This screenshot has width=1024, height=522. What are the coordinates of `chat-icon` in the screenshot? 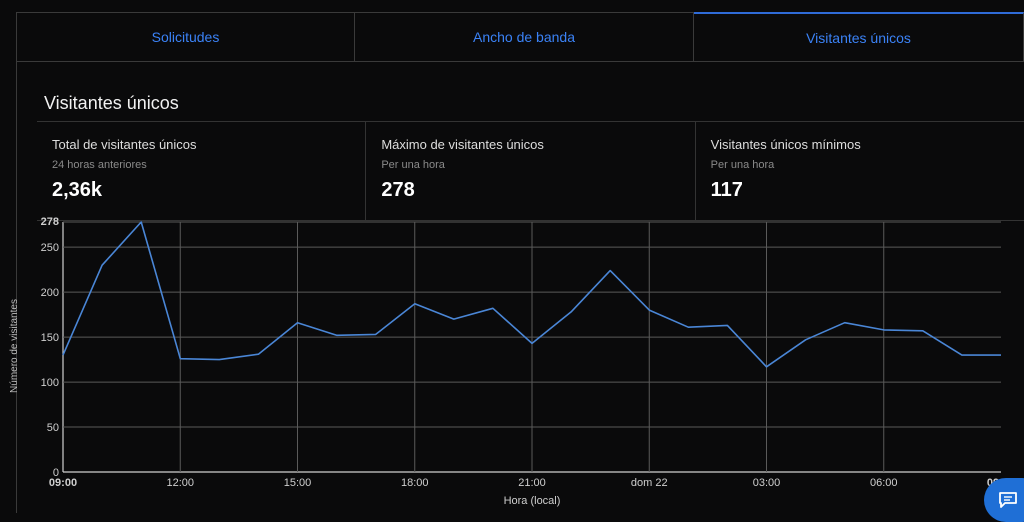 It's located at (1008, 500).